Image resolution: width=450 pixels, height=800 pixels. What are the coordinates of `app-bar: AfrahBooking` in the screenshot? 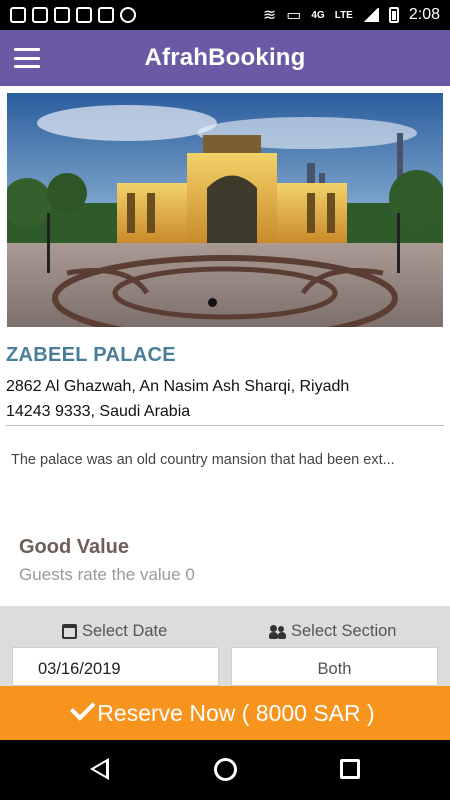 It's located at (225, 58).